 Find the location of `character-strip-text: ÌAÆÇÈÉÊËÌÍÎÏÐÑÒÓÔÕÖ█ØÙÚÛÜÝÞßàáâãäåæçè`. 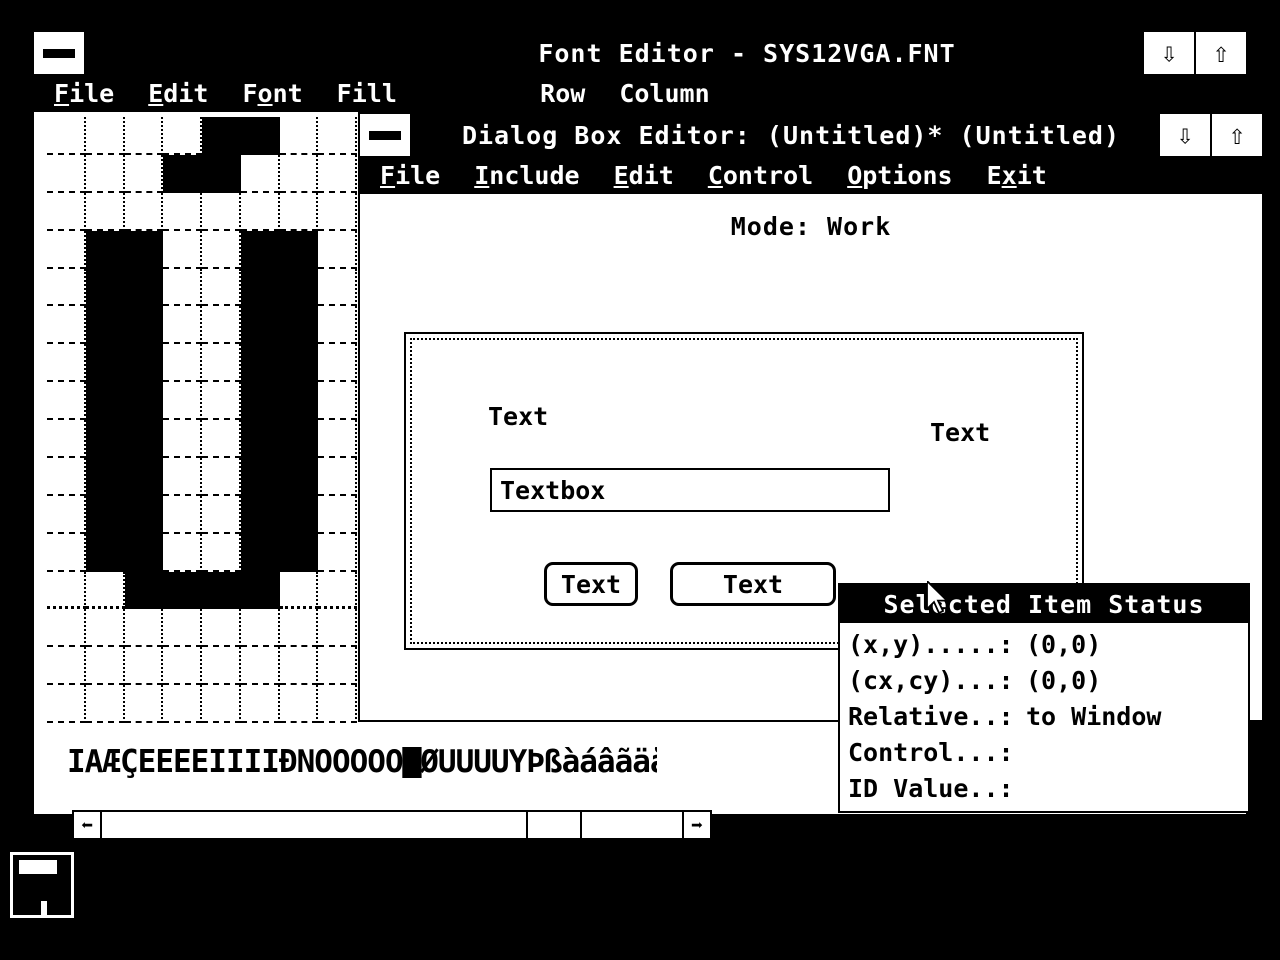

character-strip-text: ÌAÆÇÈÉÊËÌÍÎÏÐÑÒÓÔÕÖ█ØÙÚÛÜÝÞßàáâãäåæçè is located at coordinates (362, 762).